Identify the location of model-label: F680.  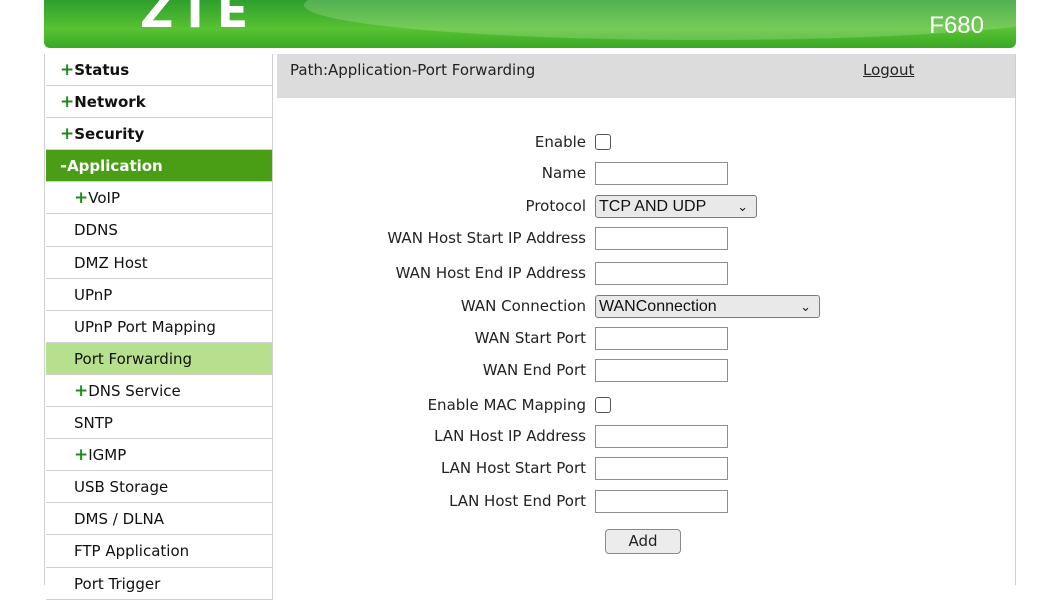
(956, 25).